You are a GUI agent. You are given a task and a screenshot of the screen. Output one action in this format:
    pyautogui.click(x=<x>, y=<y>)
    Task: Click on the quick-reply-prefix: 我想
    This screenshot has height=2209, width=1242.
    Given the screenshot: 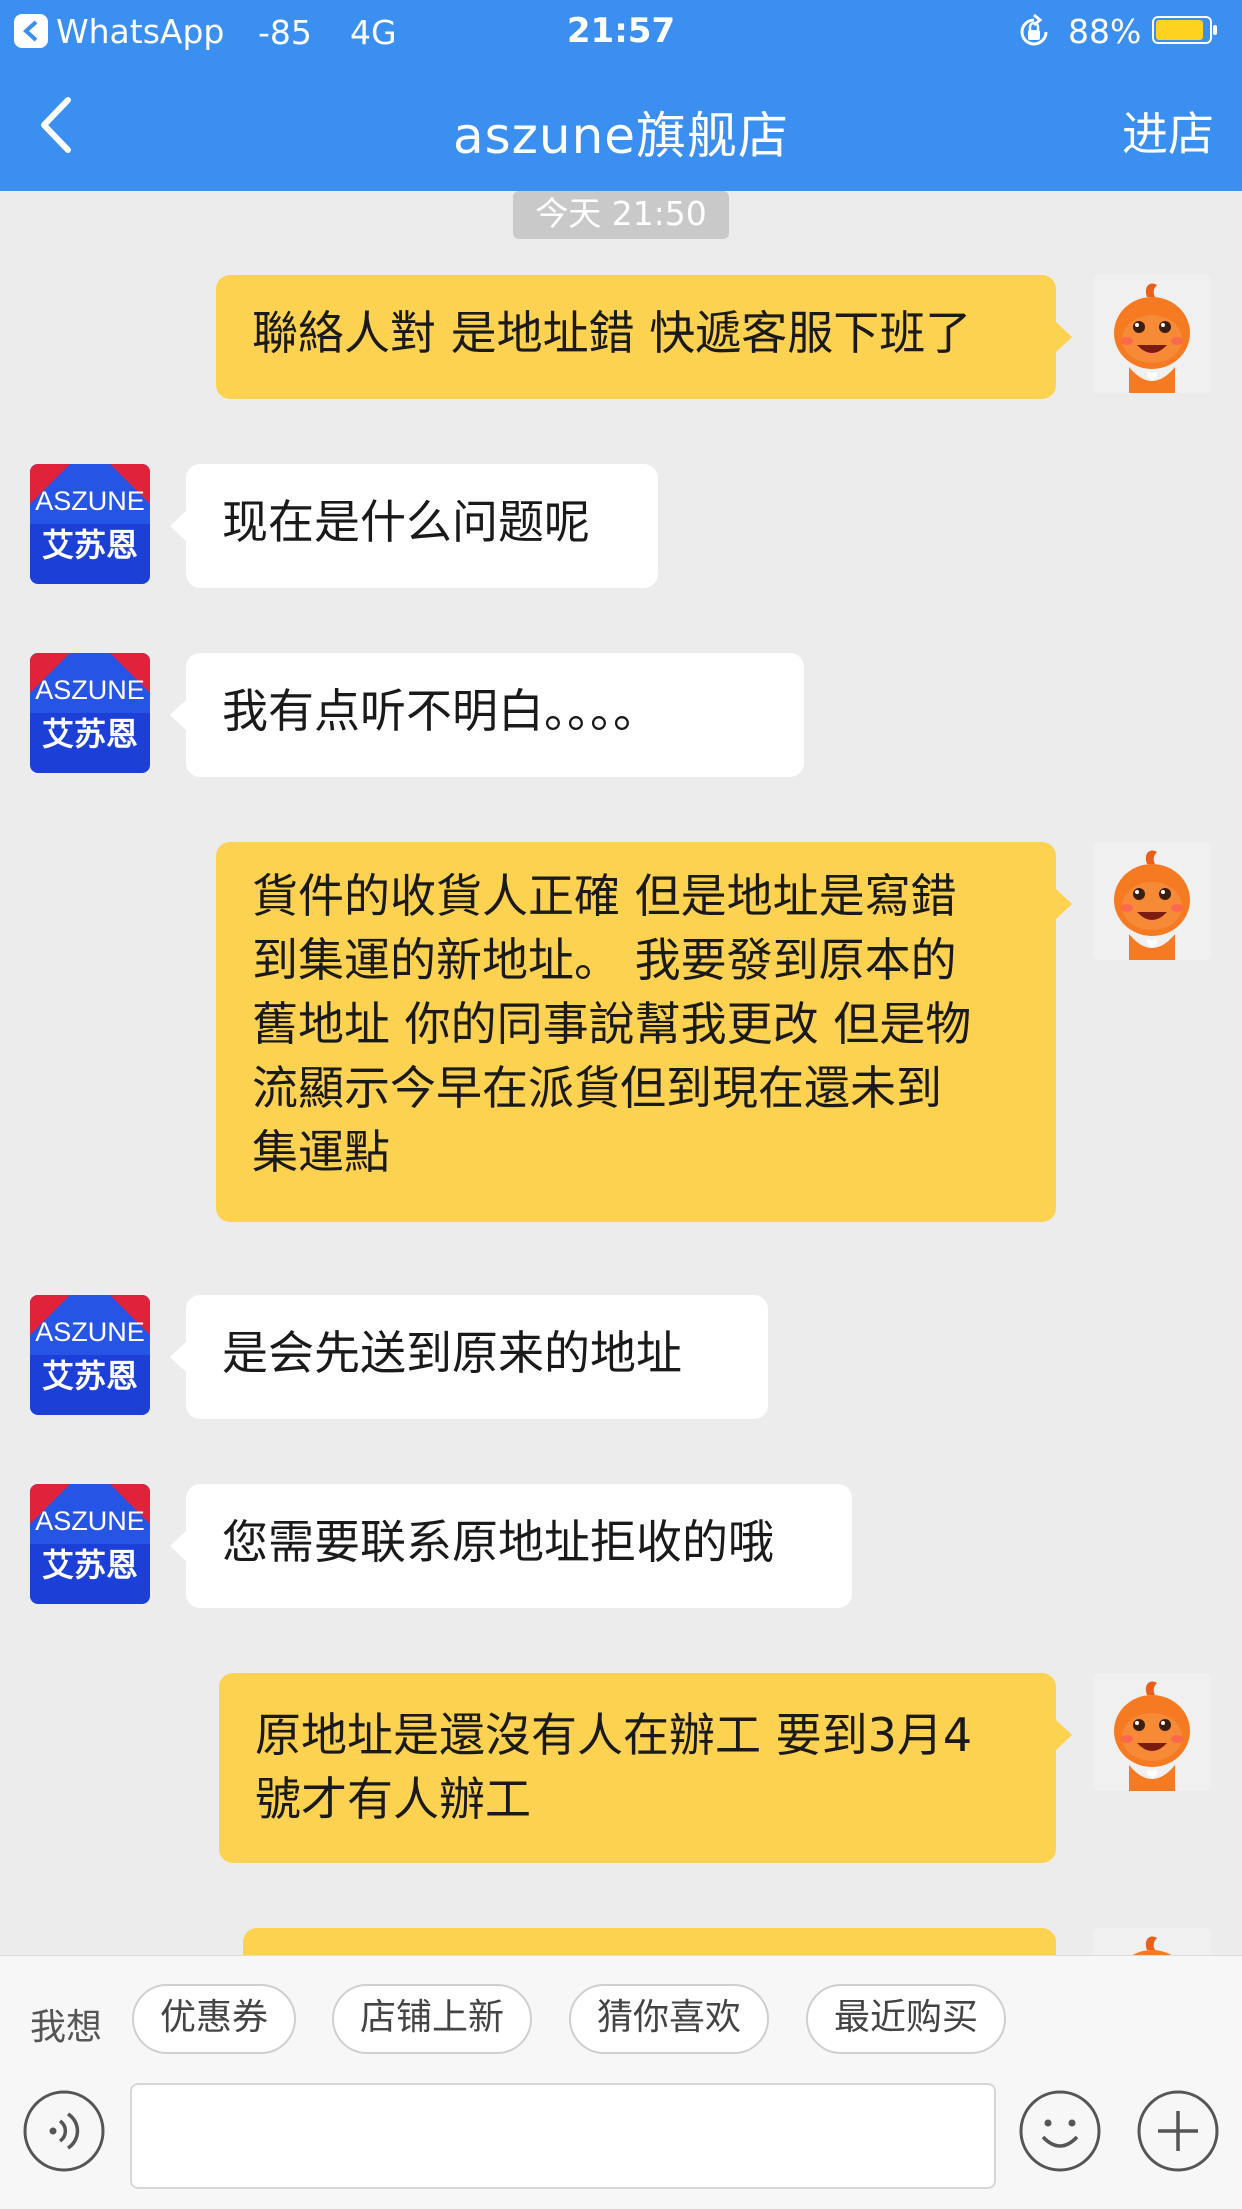 What is the action you would take?
    pyautogui.click(x=66, y=2027)
    